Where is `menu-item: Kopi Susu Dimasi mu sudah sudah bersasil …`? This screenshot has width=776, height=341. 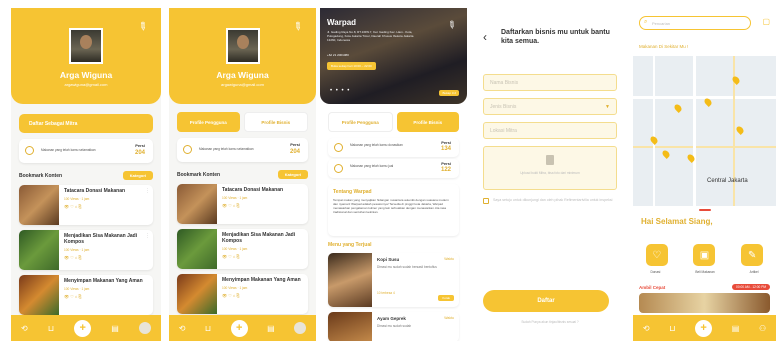
menu-item: Kopi Susu Dimasi mu sudah sudah bersasil … is located at coordinates (393, 280).